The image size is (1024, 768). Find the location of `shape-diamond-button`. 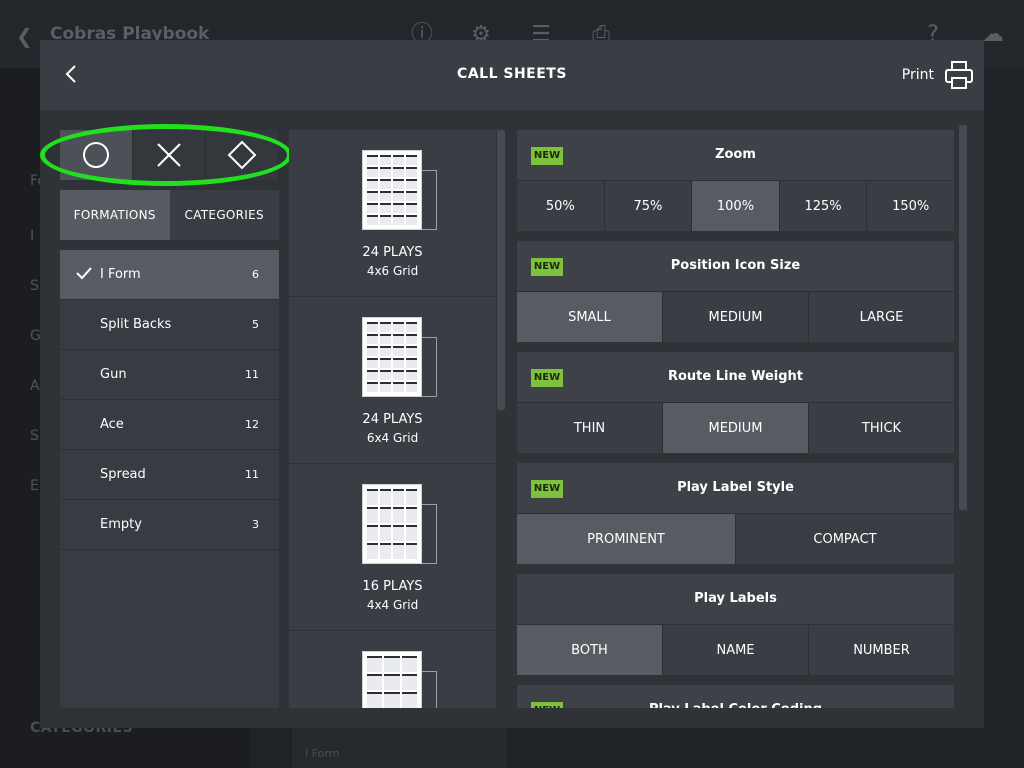

shape-diamond-button is located at coordinates (242, 155).